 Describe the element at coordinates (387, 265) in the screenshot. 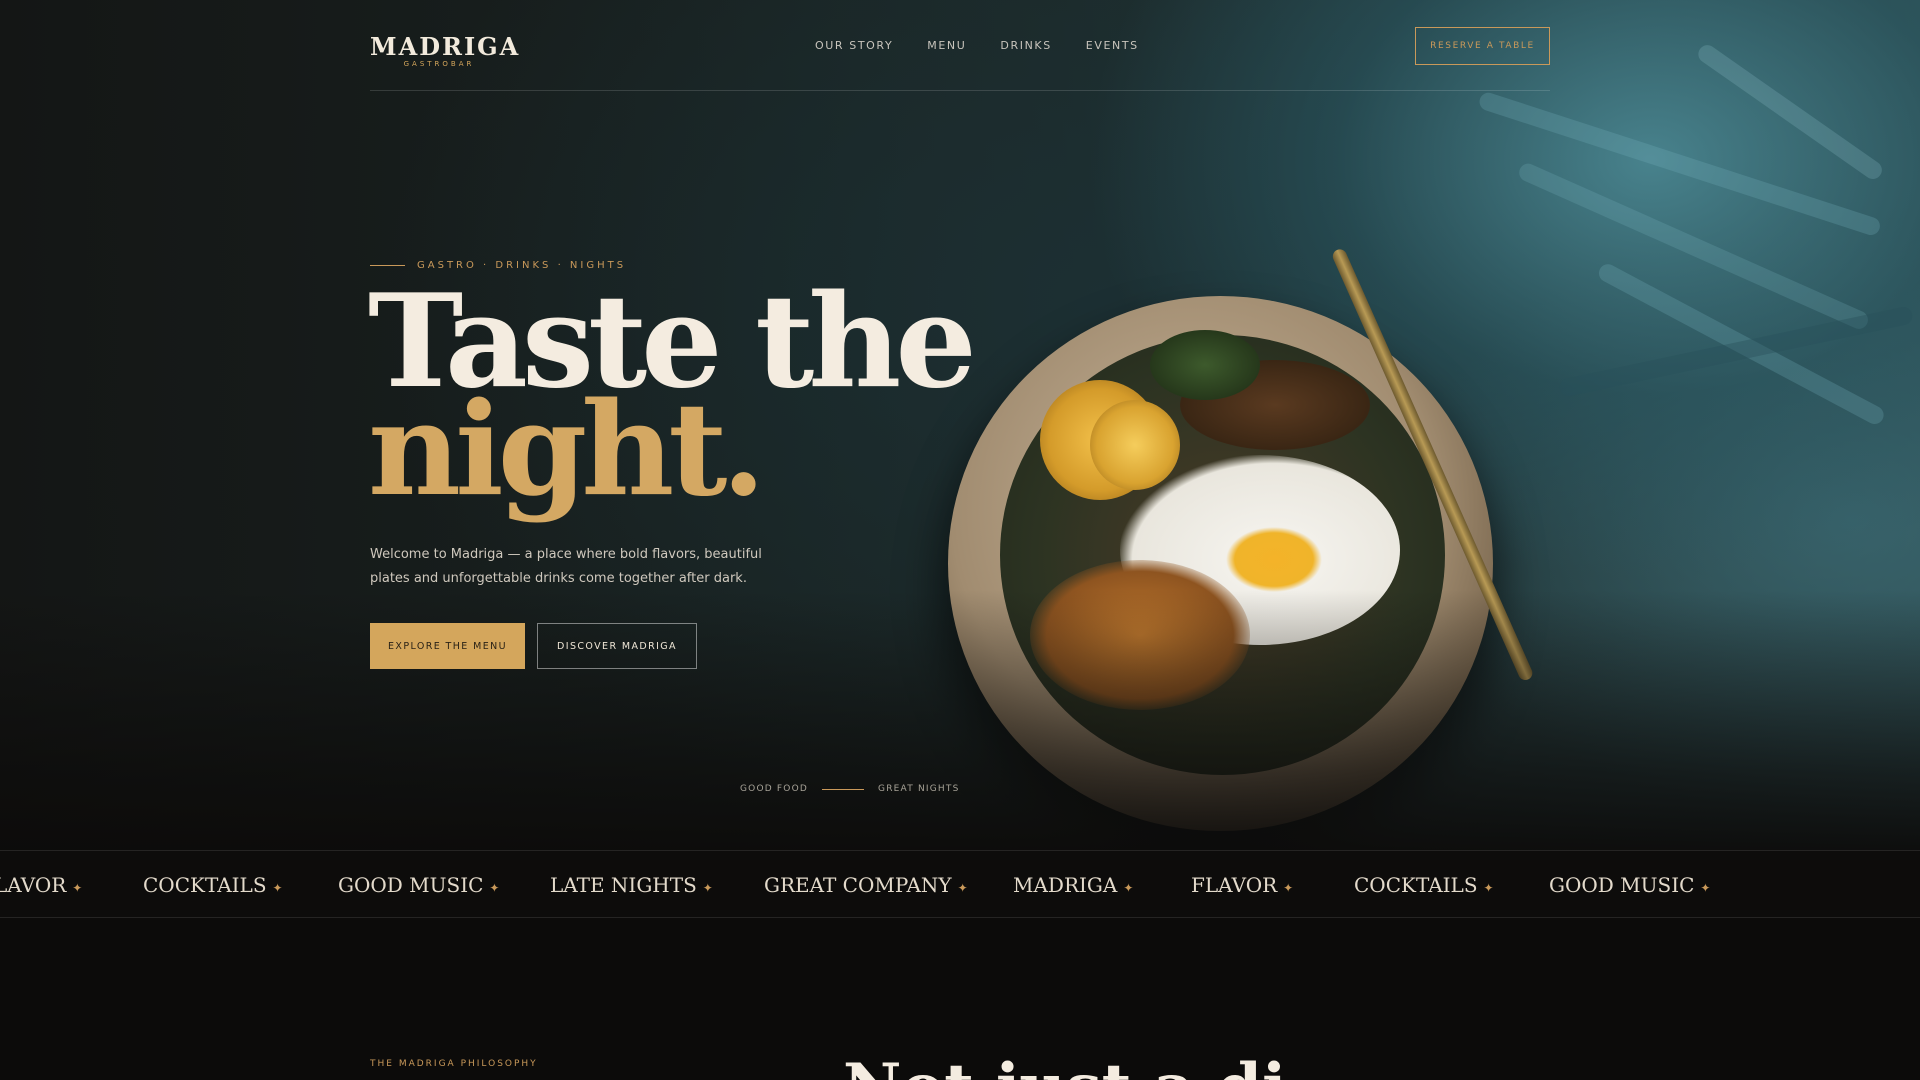

I see `eyebrow-line` at that location.